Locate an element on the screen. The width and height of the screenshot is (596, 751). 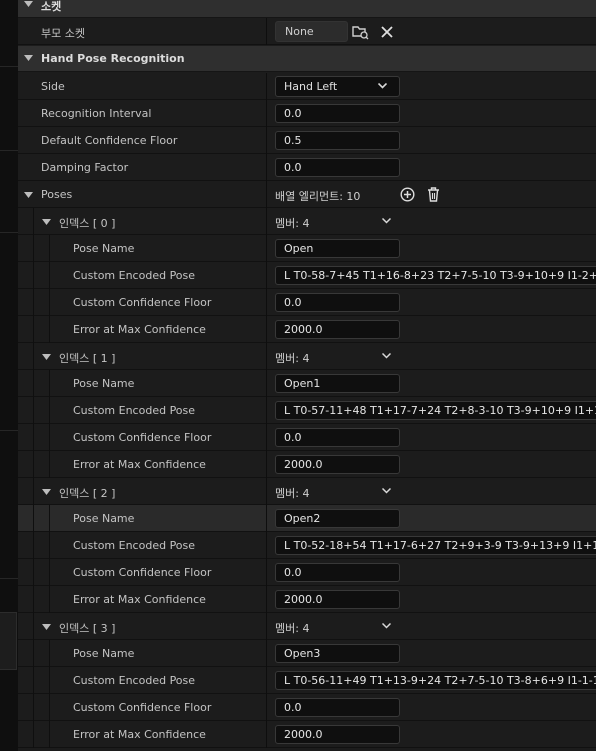
member-count: 멤버: 4 is located at coordinates (292, 493).